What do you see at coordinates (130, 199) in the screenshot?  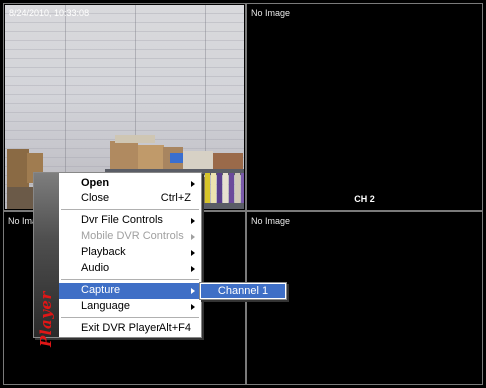 I see `menu-item-close: Close Ctrl+Z` at bounding box center [130, 199].